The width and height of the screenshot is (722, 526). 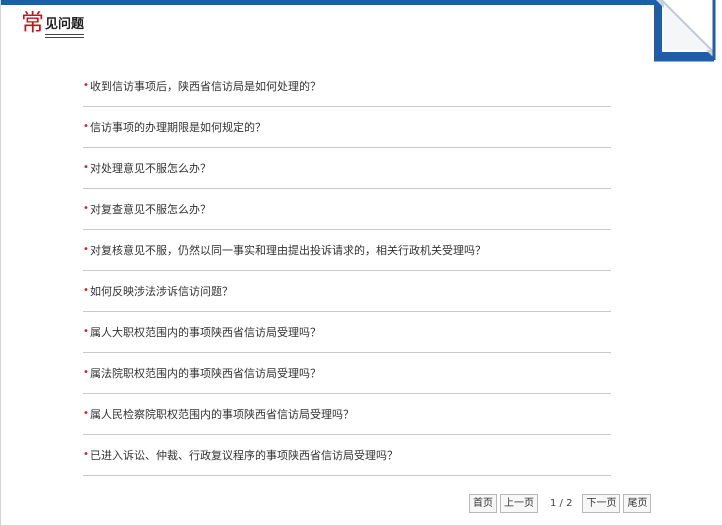 I want to click on top-accent-bar, so click(x=331, y=2).